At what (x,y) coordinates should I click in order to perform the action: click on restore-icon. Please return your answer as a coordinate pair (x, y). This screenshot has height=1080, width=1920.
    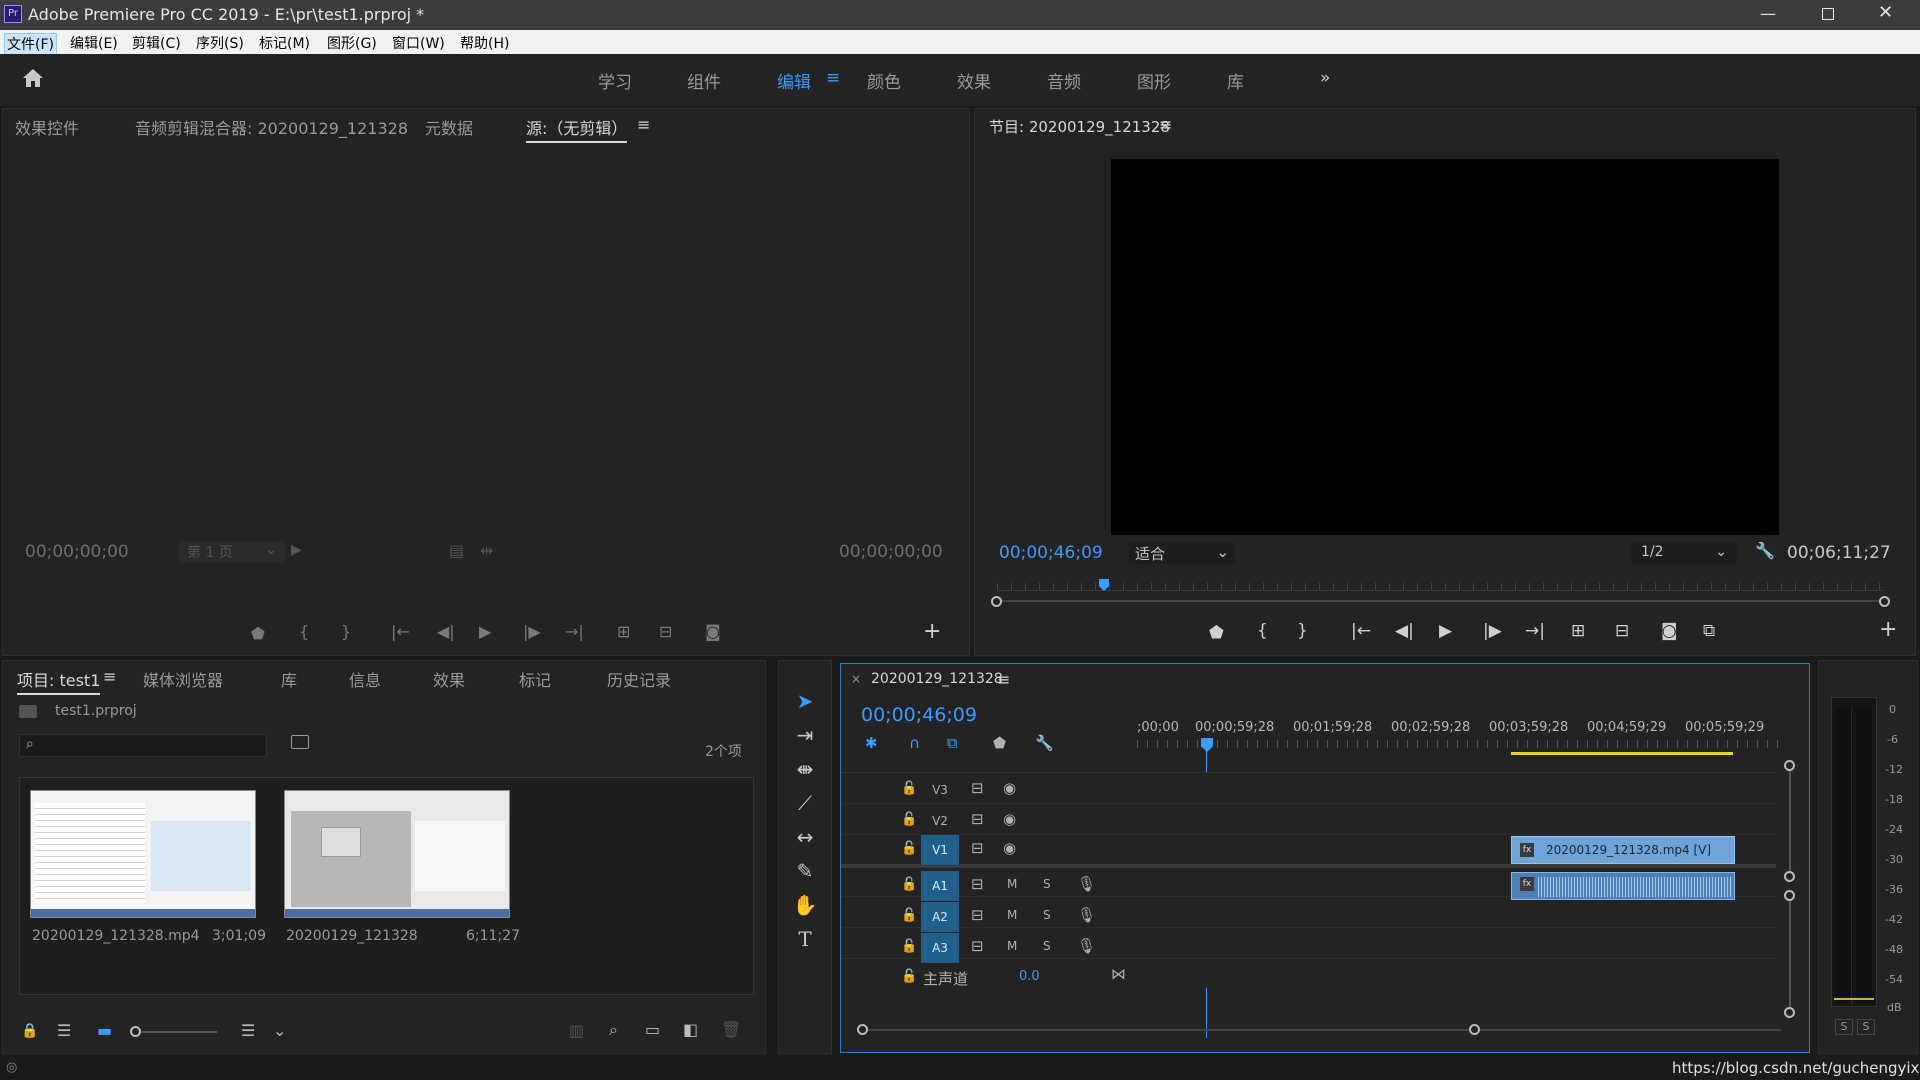
    Looking at the image, I should click on (1828, 14).